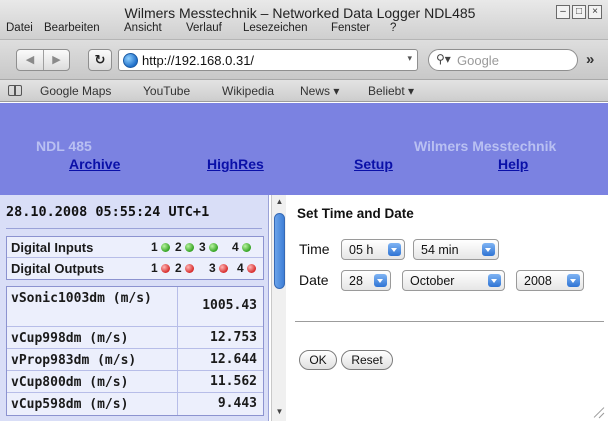 The image size is (608, 421). I want to click on measurement-value: 12.753, so click(233, 337).